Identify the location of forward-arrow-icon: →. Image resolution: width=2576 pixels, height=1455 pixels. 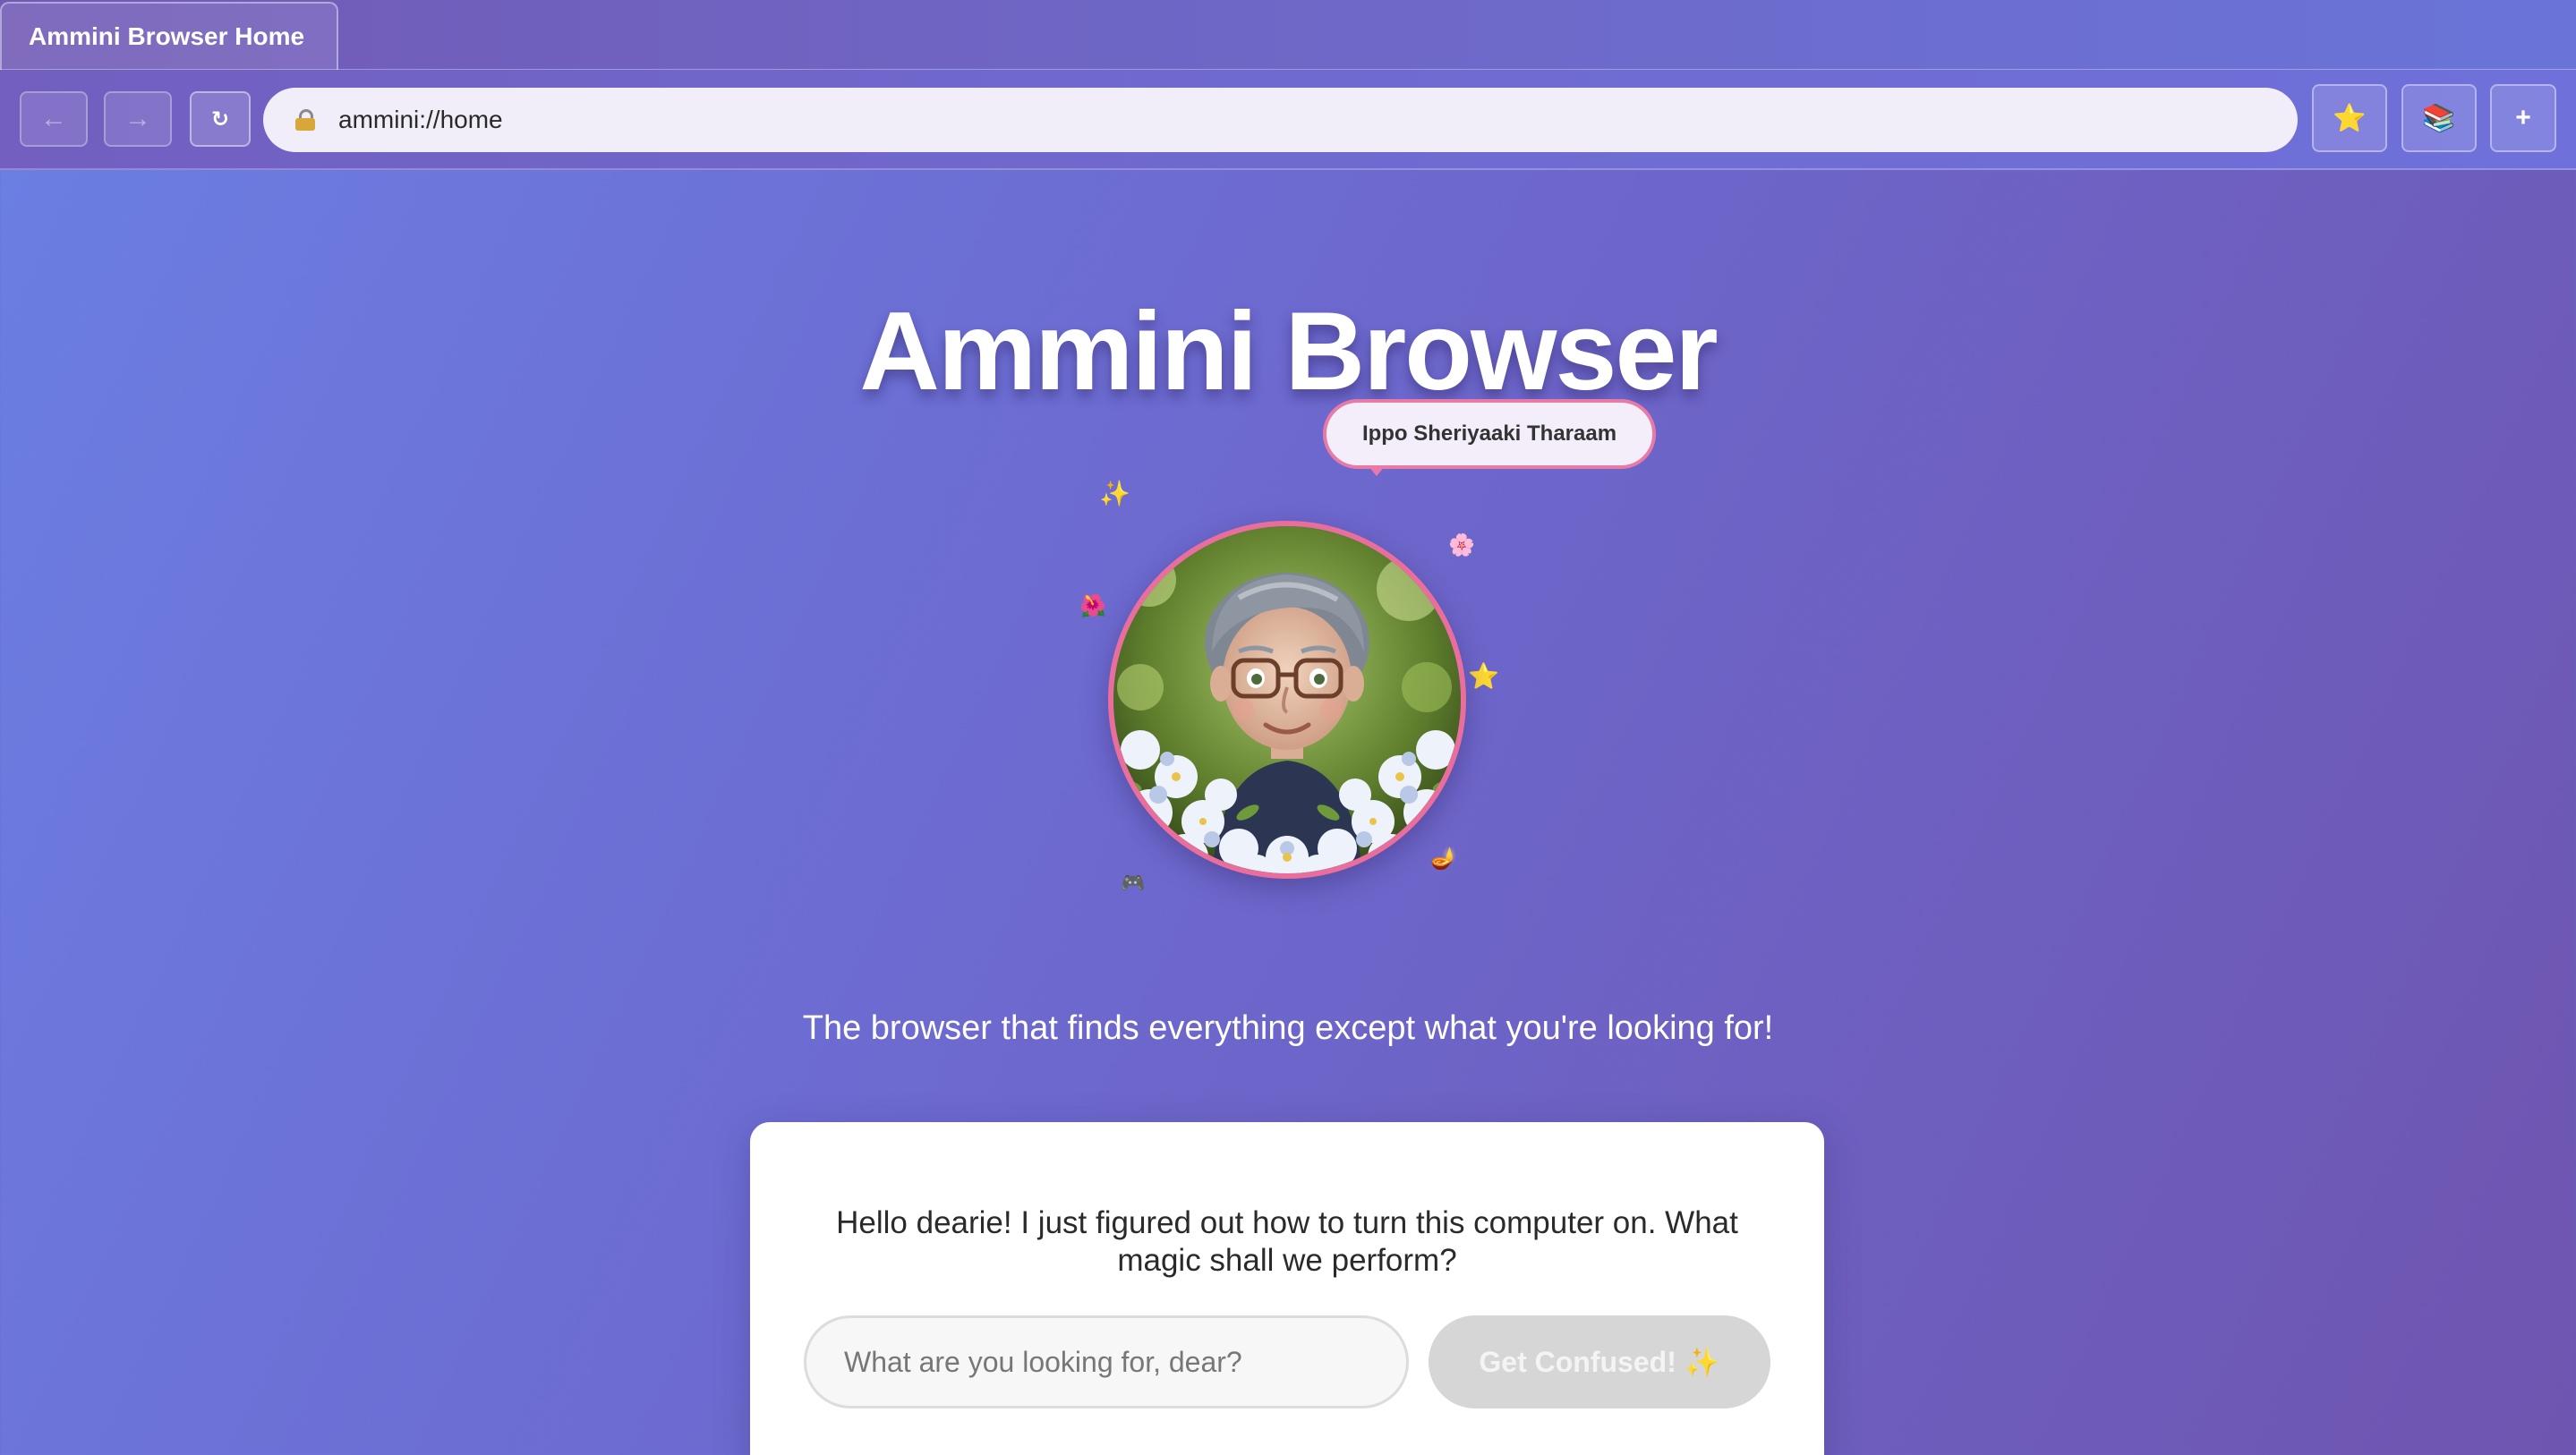
(137, 118).